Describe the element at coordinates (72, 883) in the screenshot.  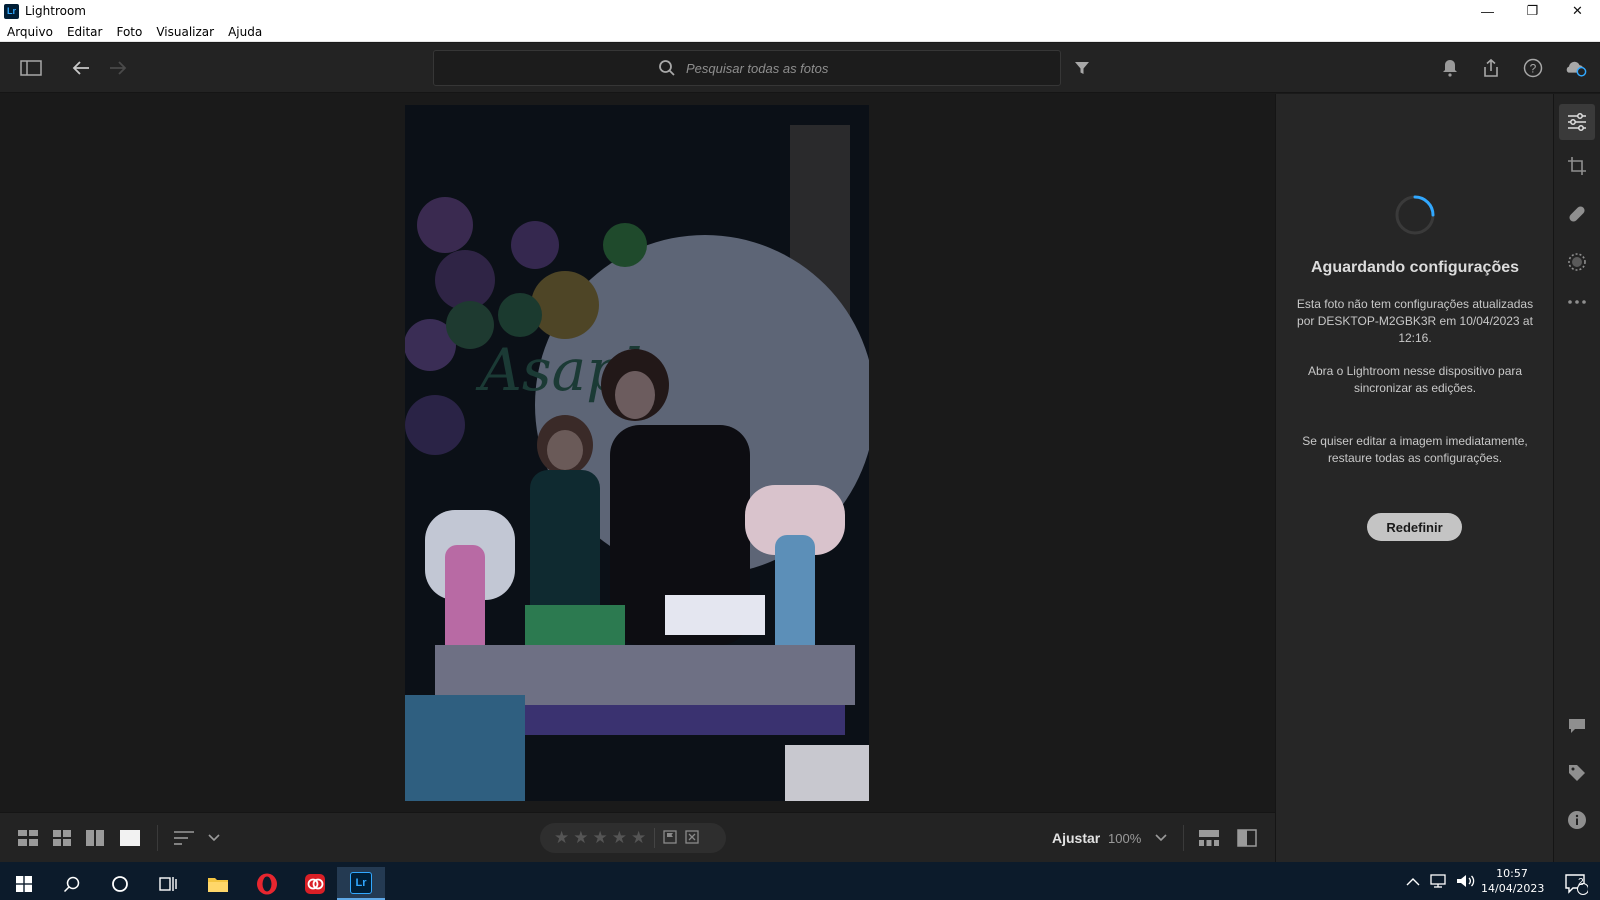
I see `taskbar-search-icon` at that location.